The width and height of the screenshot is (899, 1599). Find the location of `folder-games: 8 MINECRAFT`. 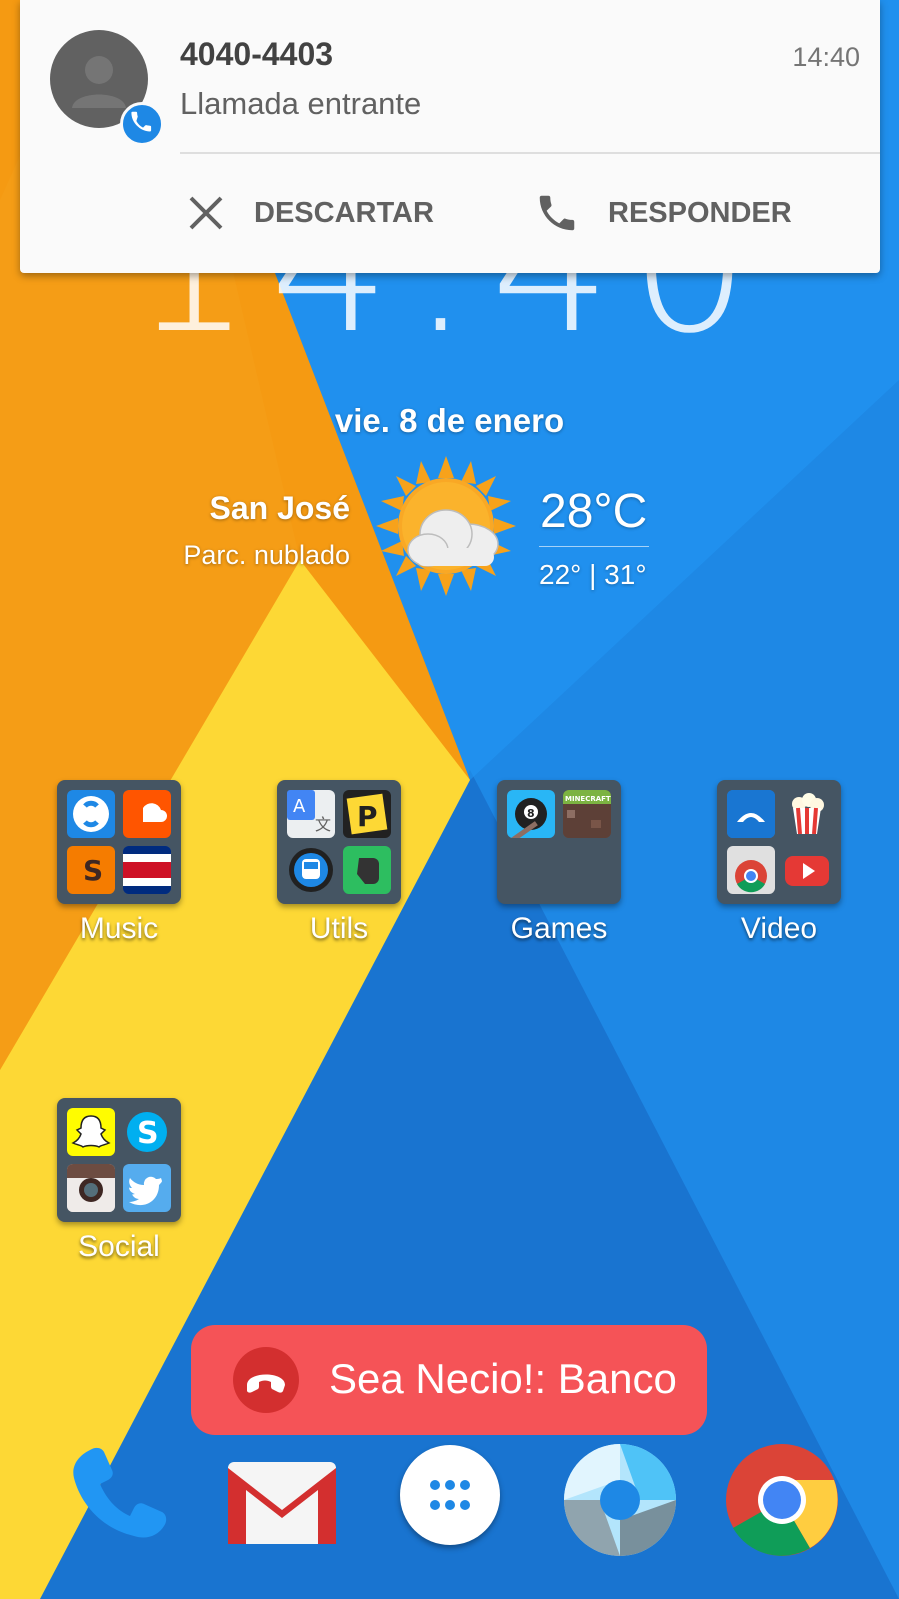

folder-games: 8 MINECRAFT is located at coordinates (559, 842).